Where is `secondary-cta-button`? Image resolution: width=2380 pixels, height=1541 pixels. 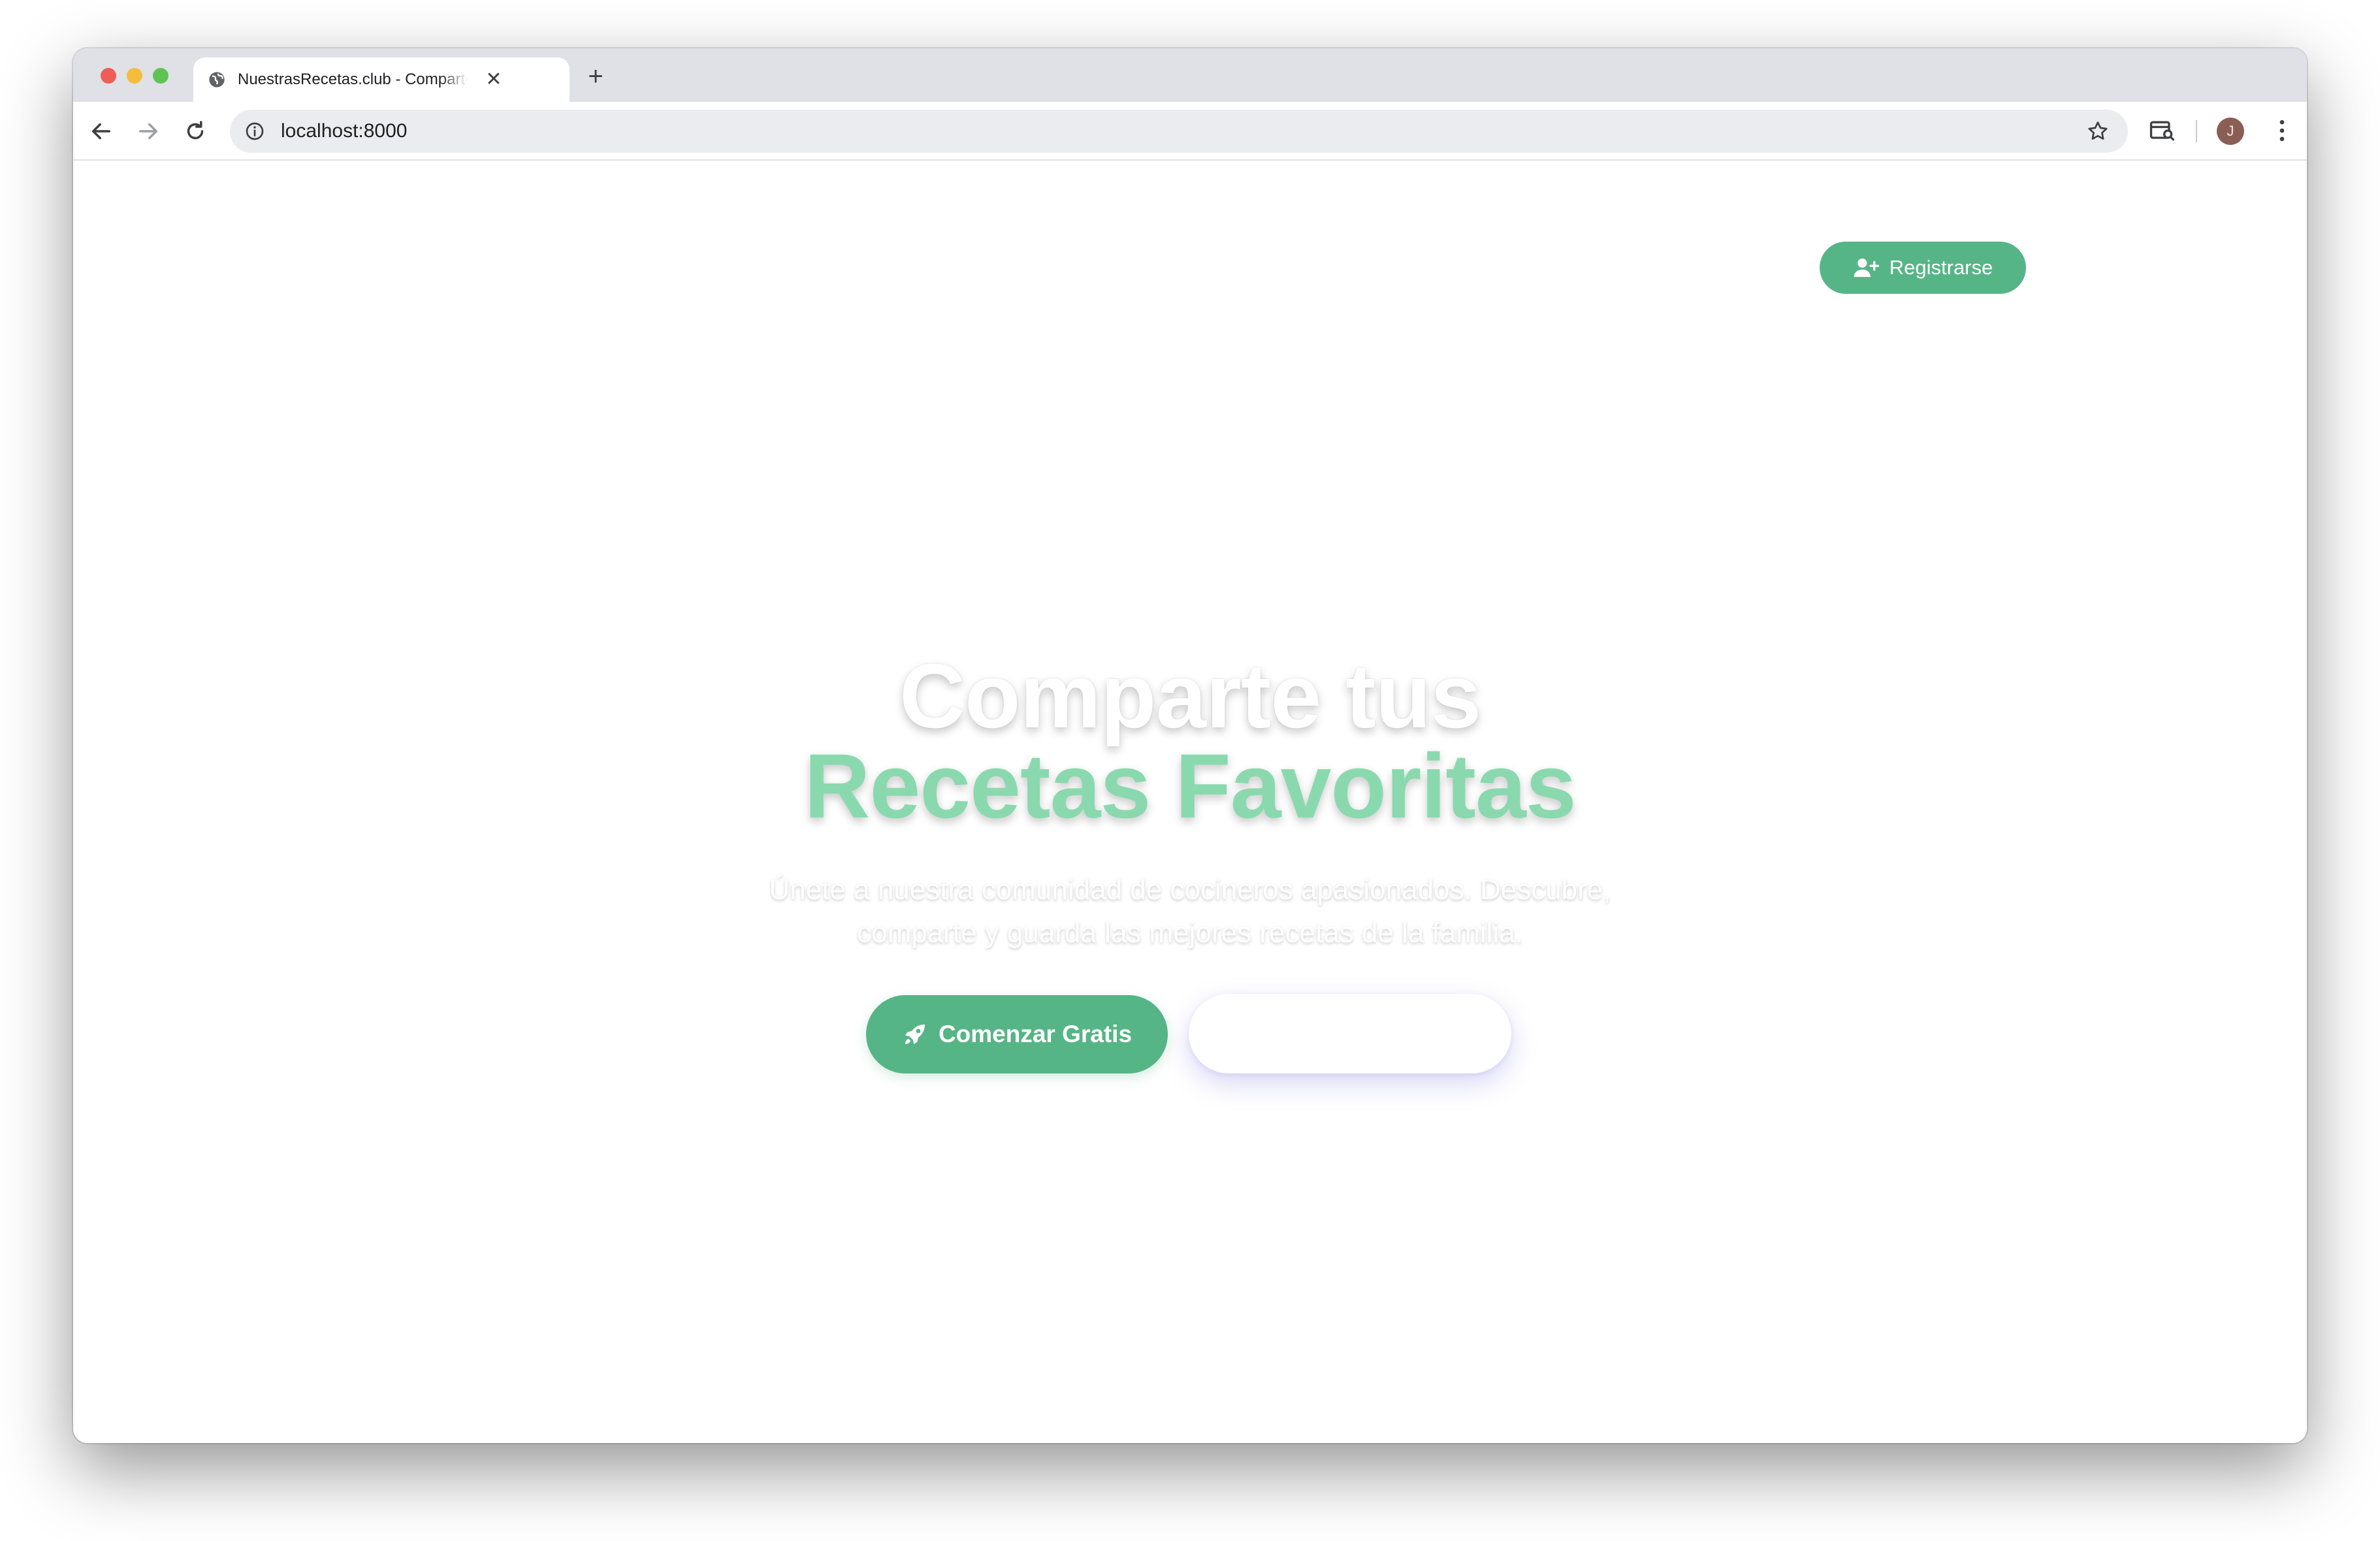
secondary-cta-button is located at coordinates (1350, 1033).